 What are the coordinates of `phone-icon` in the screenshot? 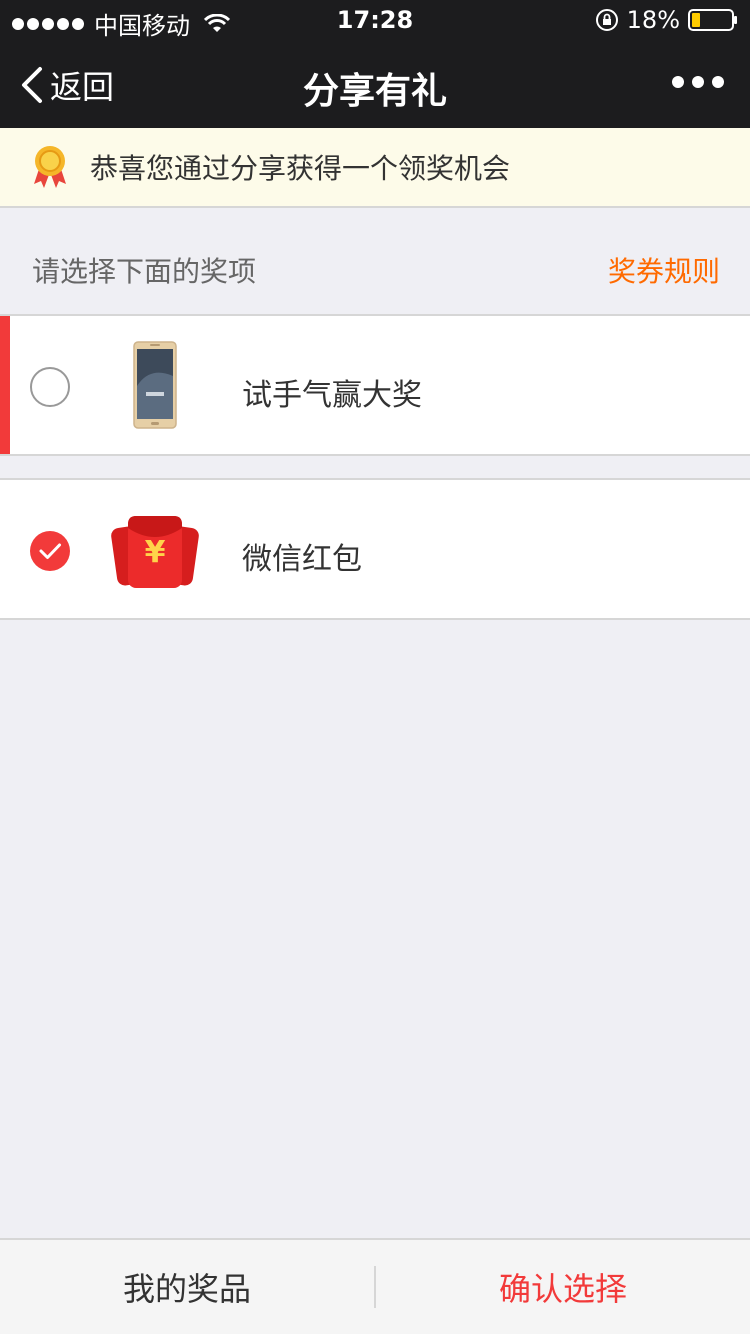 It's located at (155, 385).